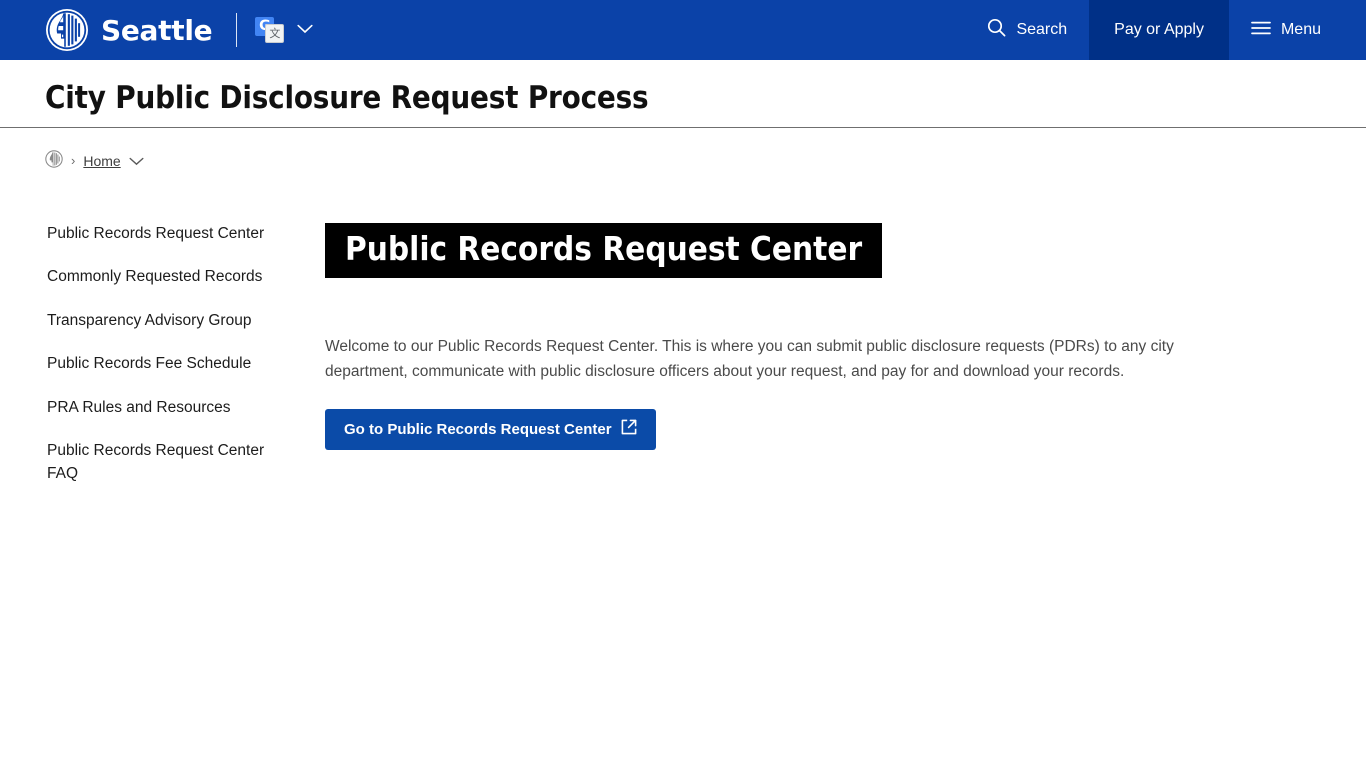  I want to click on brand-name: Seattle, so click(157, 30).